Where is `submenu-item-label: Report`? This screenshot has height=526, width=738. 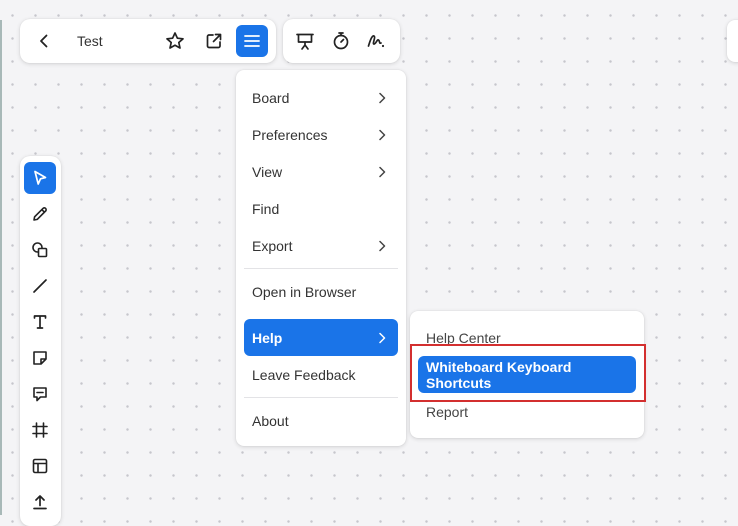
submenu-item-label: Report is located at coordinates (447, 411).